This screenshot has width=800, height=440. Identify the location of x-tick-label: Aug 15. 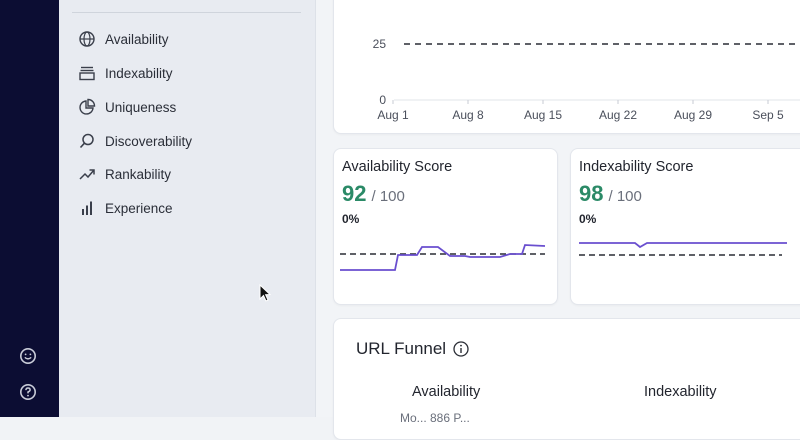
(543, 115).